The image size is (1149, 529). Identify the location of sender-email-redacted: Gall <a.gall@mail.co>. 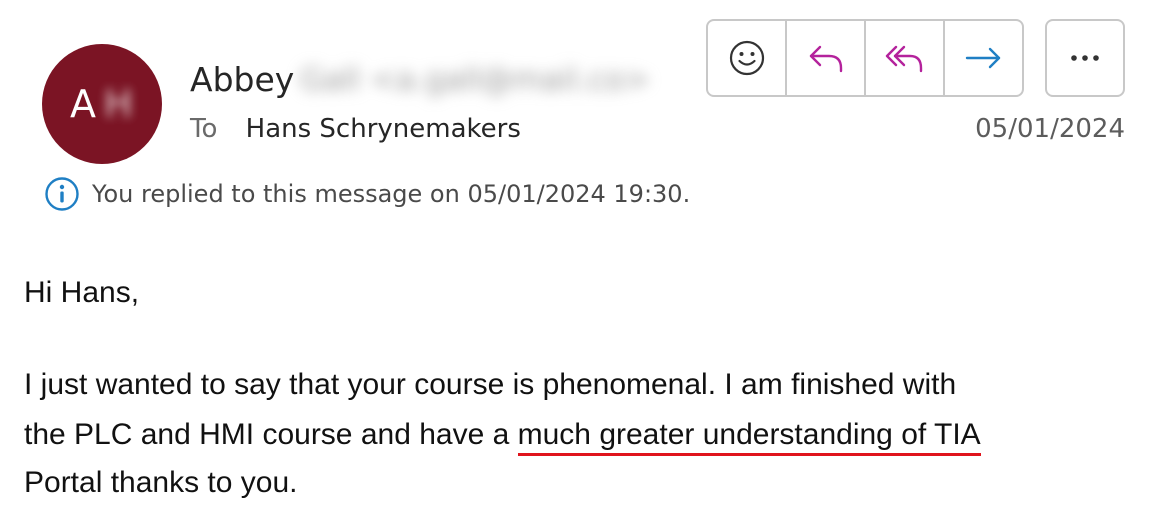
(475, 80).